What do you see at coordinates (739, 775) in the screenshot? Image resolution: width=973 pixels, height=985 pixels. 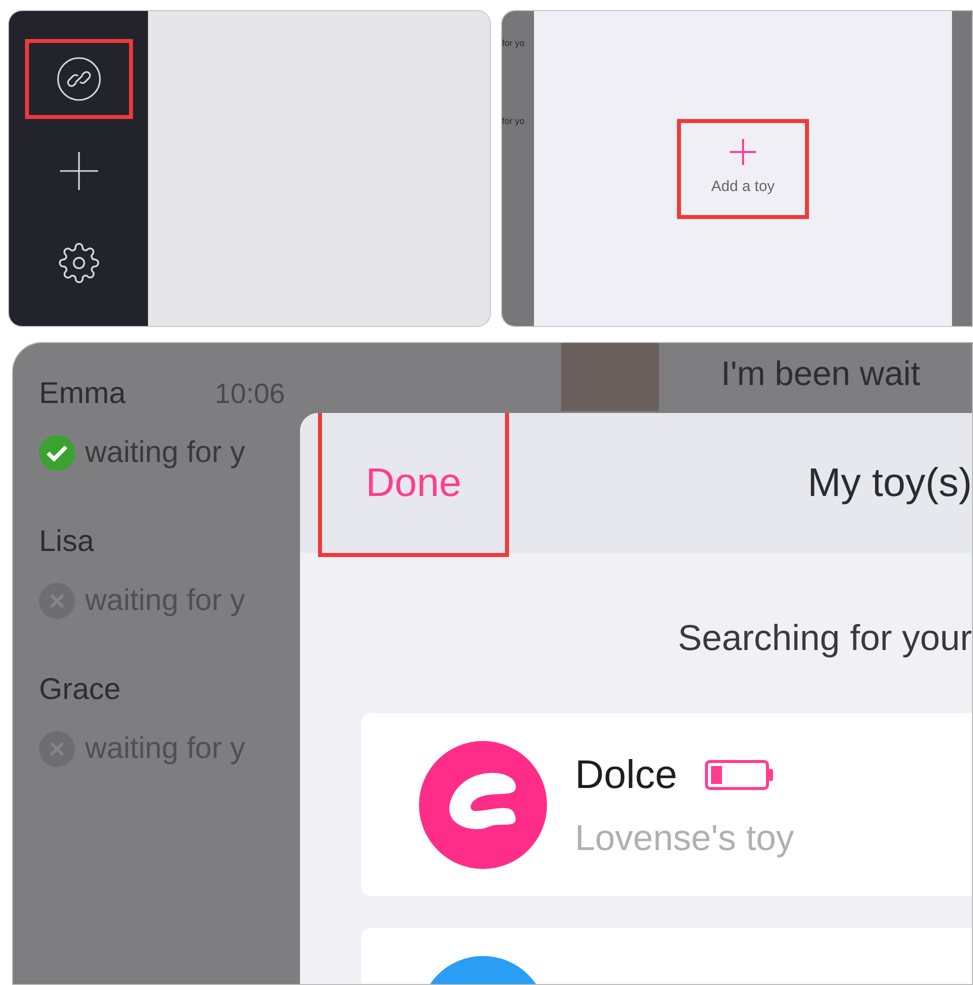 I see `battery-icon` at bounding box center [739, 775].